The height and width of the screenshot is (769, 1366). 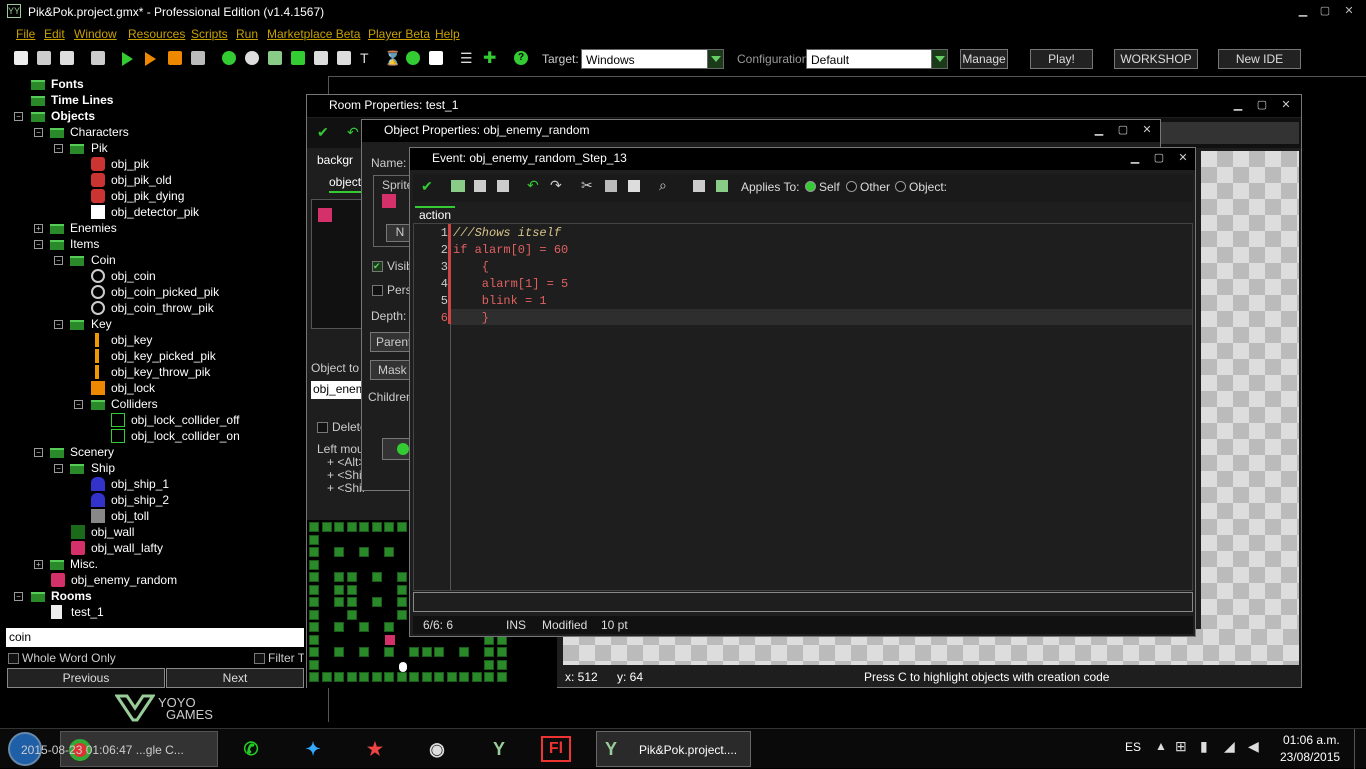 What do you see at coordinates (663, 185) in the screenshot?
I see `search-icon: ⌕` at bounding box center [663, 185].